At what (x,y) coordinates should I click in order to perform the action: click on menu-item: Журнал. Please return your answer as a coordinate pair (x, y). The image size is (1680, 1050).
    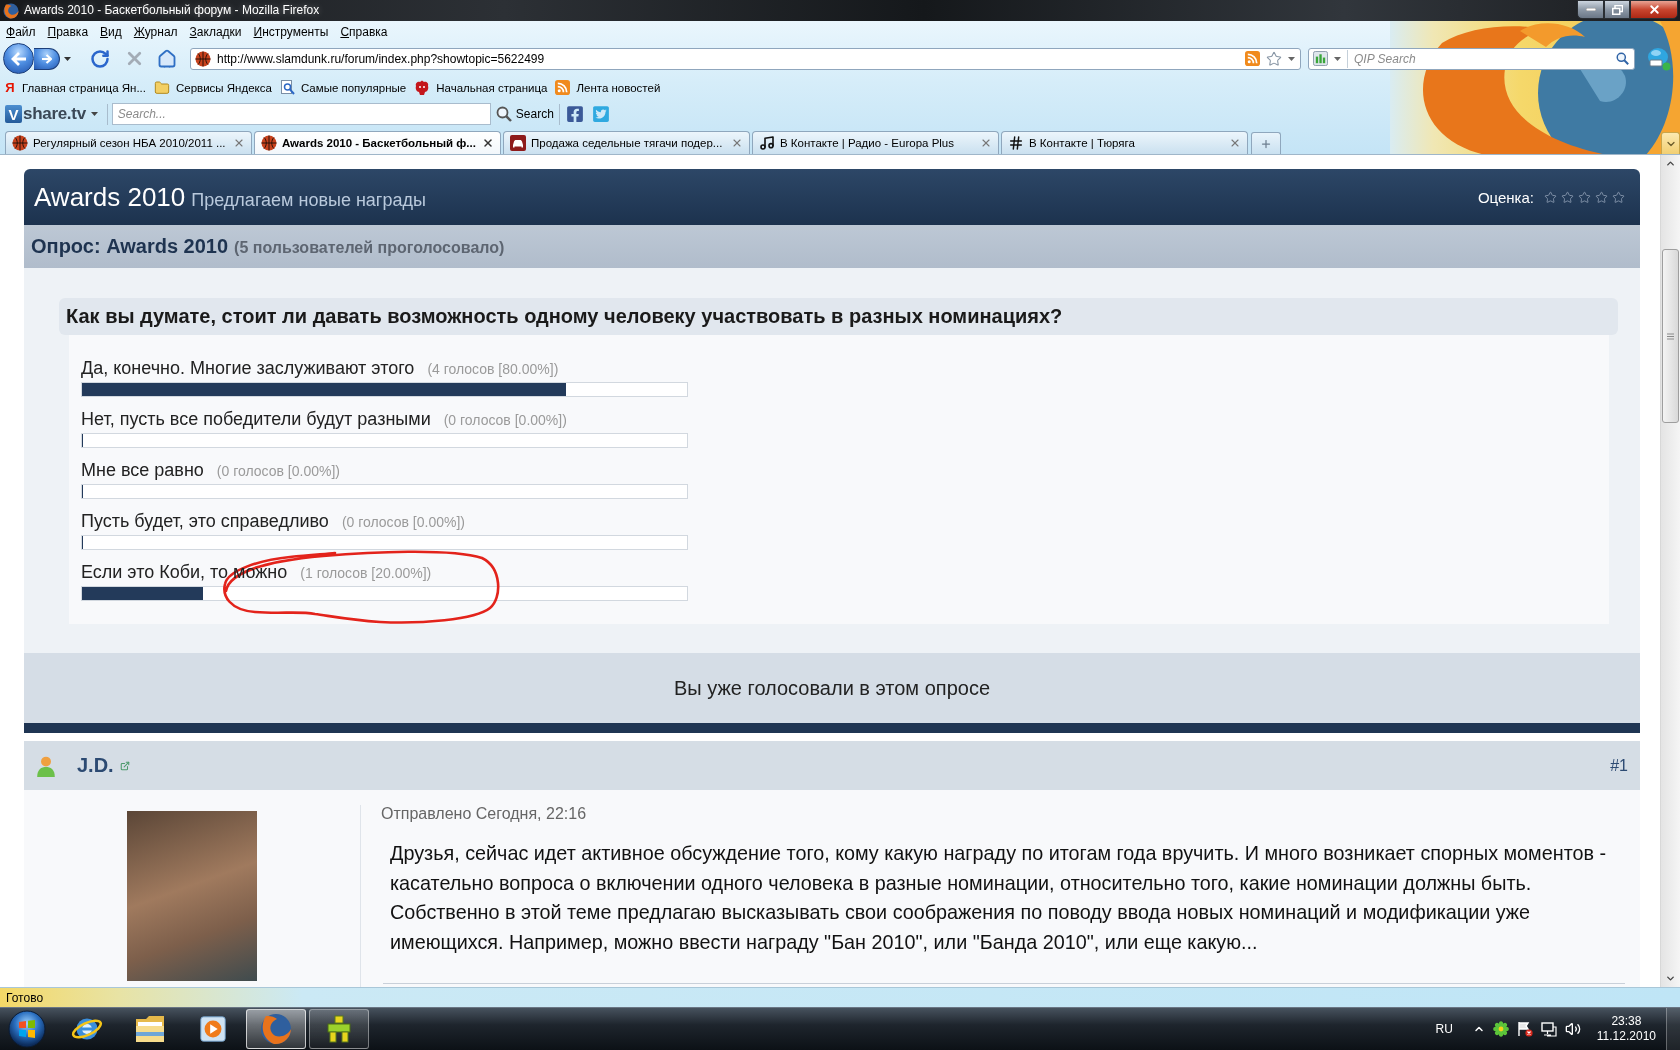
    Looking at the image, I should click on (155, 31).